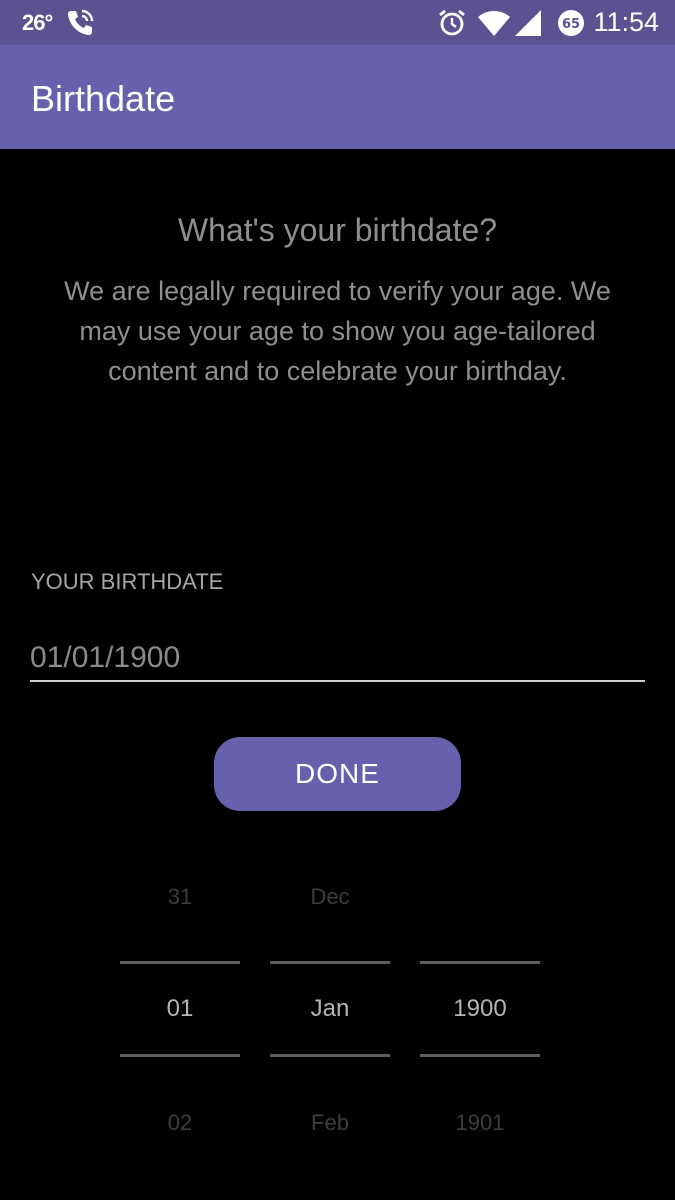 The width and height of the screenshot is (675, 1200). I want to click on cell-signal-icon, so click(528, 25).